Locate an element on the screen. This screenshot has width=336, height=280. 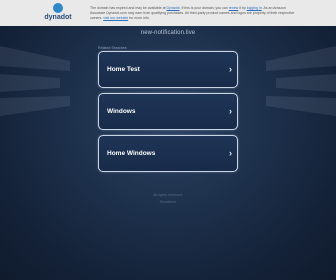
dynadot-logo-text: dynadot is located at coordinates (58, 17).